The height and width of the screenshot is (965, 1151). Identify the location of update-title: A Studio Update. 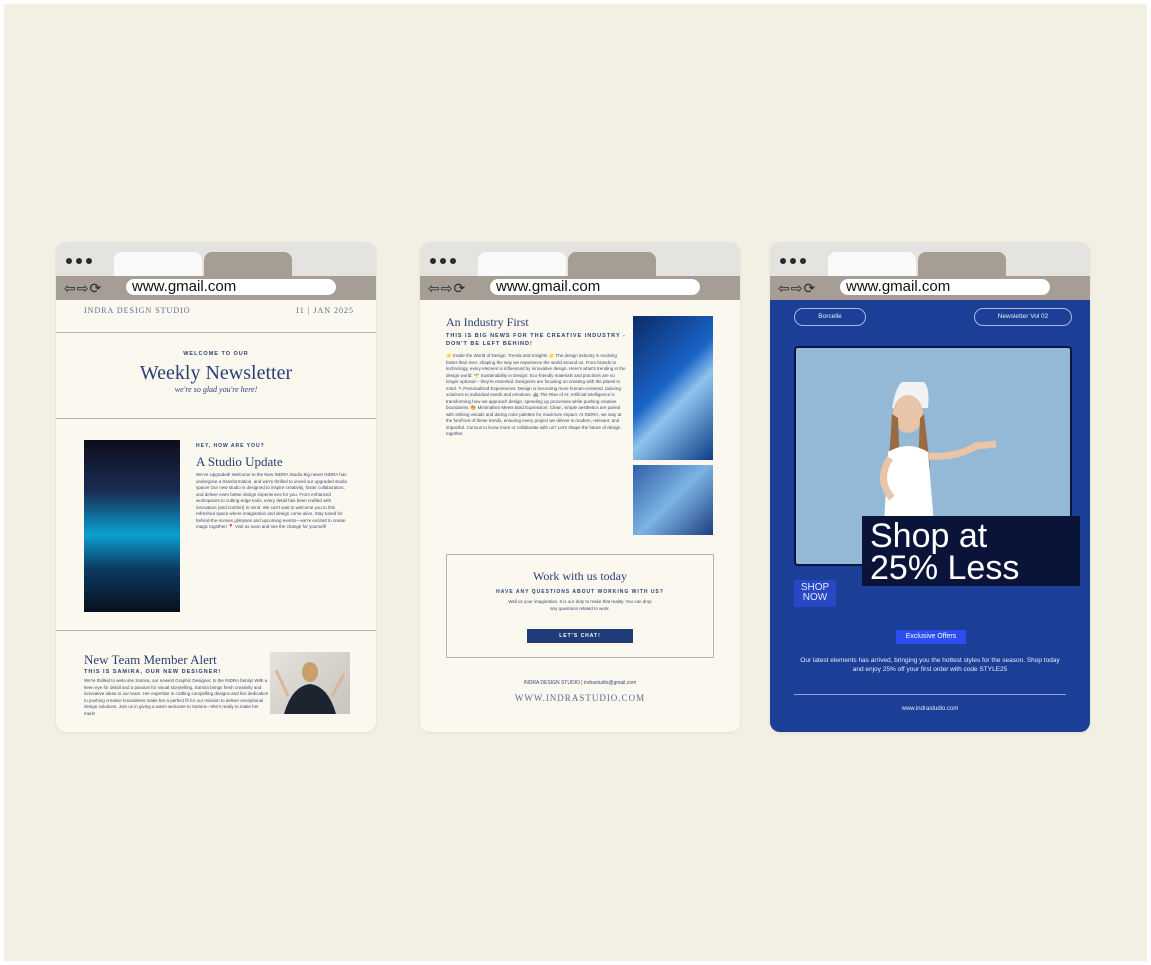
(239, 461).